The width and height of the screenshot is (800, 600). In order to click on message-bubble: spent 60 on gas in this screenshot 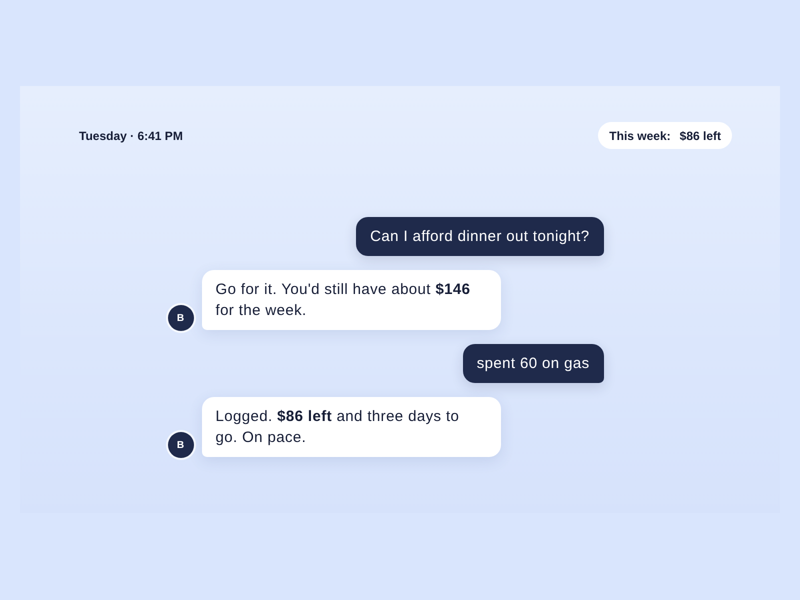, I will do `click(533, 363)`.